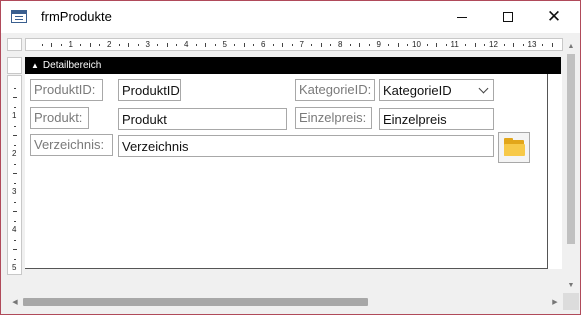 The width and height of the screenshot is (581, 315). What do you see at coordinates (19, 16) in the screenshot?
I see `form-icon` at bounding box center [19, 16].